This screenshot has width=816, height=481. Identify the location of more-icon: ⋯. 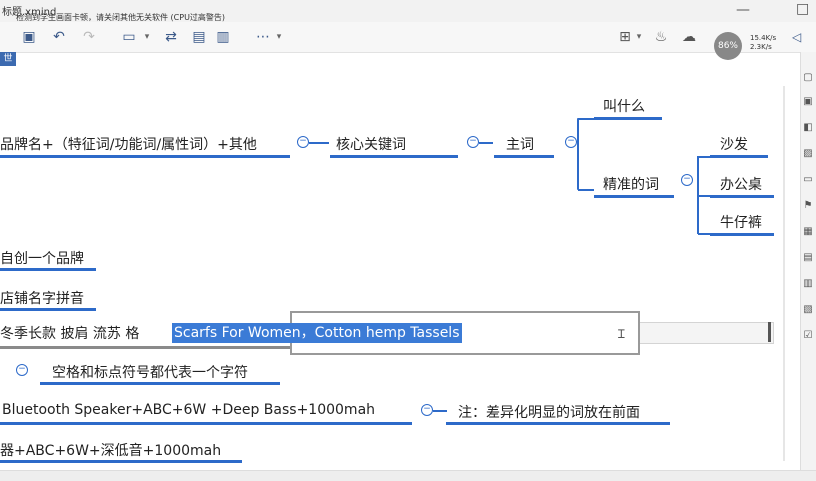
(263, 37).